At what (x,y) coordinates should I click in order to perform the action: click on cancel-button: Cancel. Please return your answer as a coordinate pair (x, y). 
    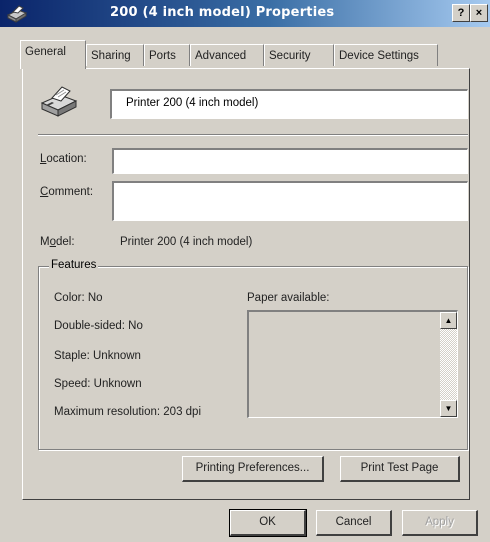
    Looking at the image, I should click on (354, 523).